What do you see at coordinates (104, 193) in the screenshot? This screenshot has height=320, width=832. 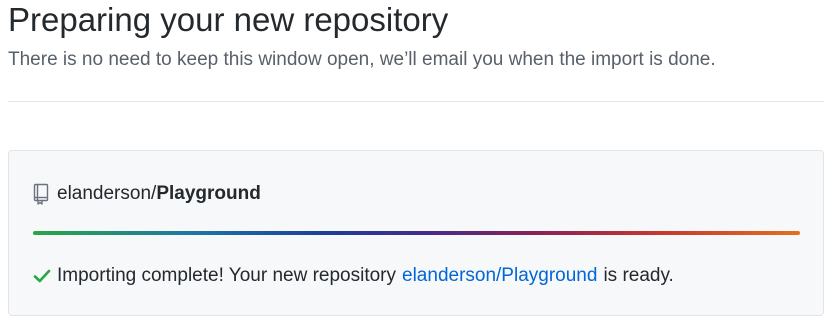 I see `repo-owner: elanderson` at bounding box center [104, 193].